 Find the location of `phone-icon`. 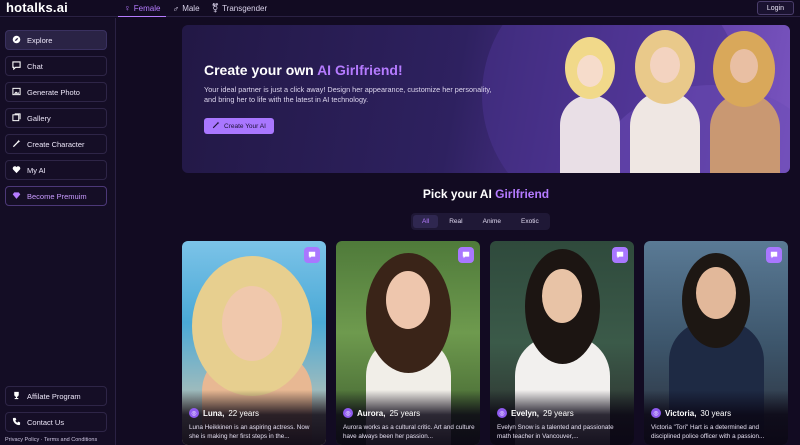

phone-icon is located at coordinates (16, 422).